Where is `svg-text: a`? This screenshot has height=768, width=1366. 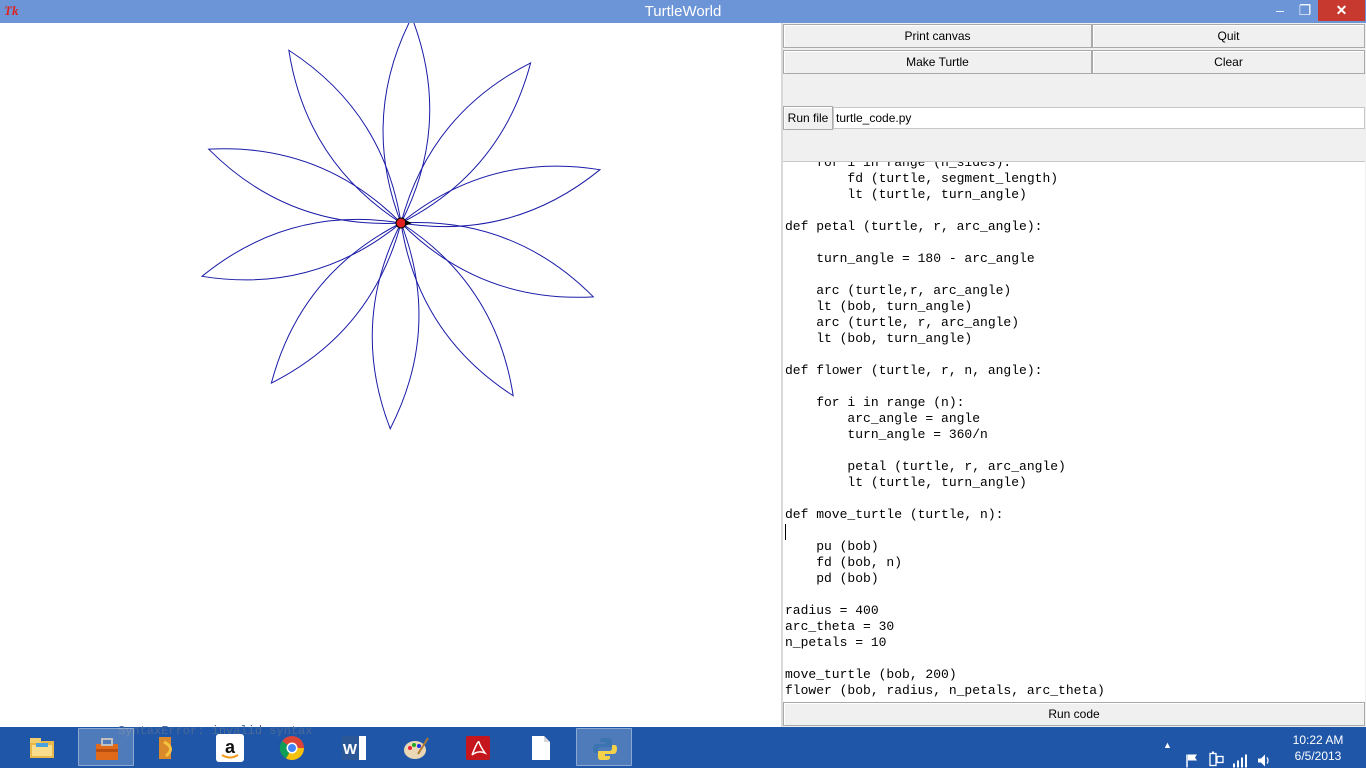 svg-text: a is located at coordinates (230, 747).